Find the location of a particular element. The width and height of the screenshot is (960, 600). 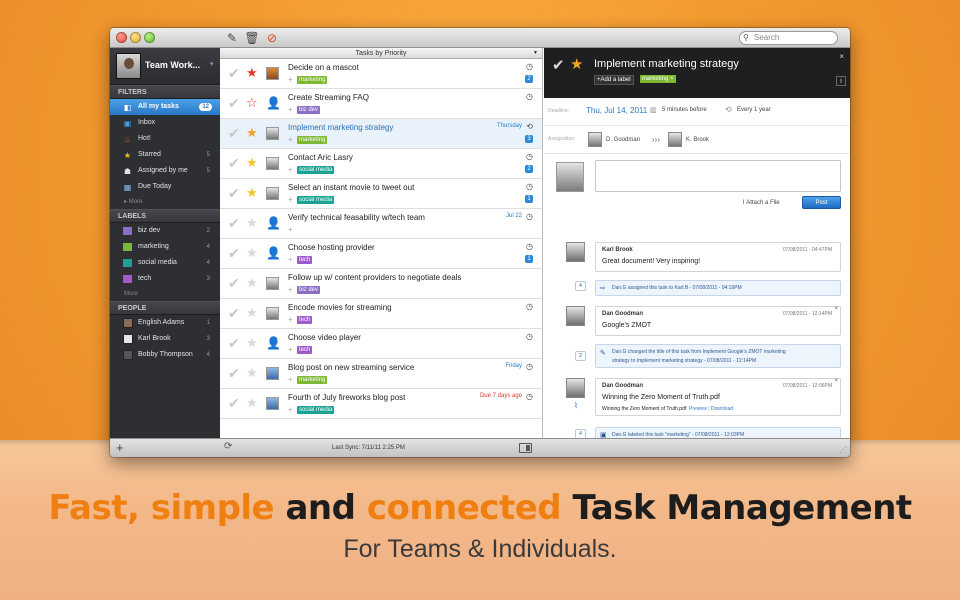

resize-grip-icon: ⋰ is located at coordinates (843, 449).